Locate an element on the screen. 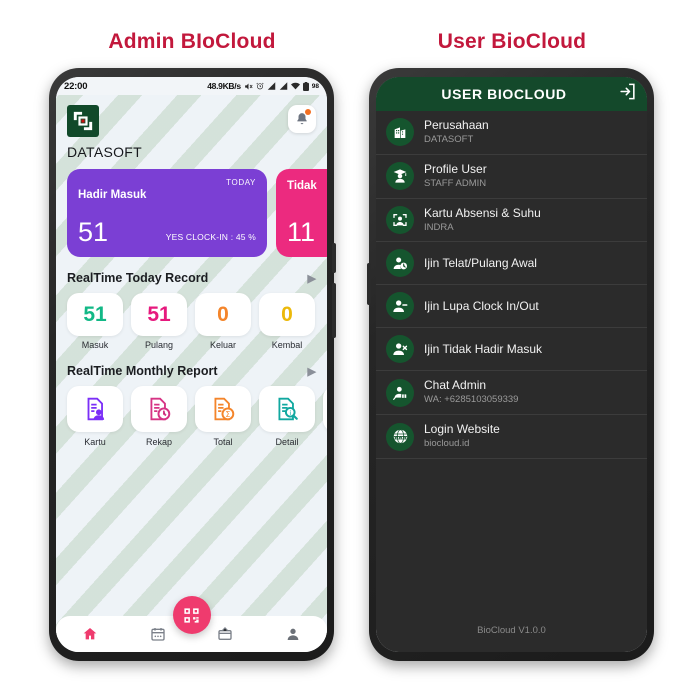  card-value: 51 is located at coordinates (93, 232).